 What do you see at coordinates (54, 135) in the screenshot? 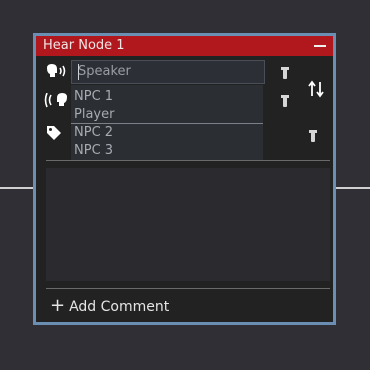
I see `tag-icon` at bounding box center [54, 135].